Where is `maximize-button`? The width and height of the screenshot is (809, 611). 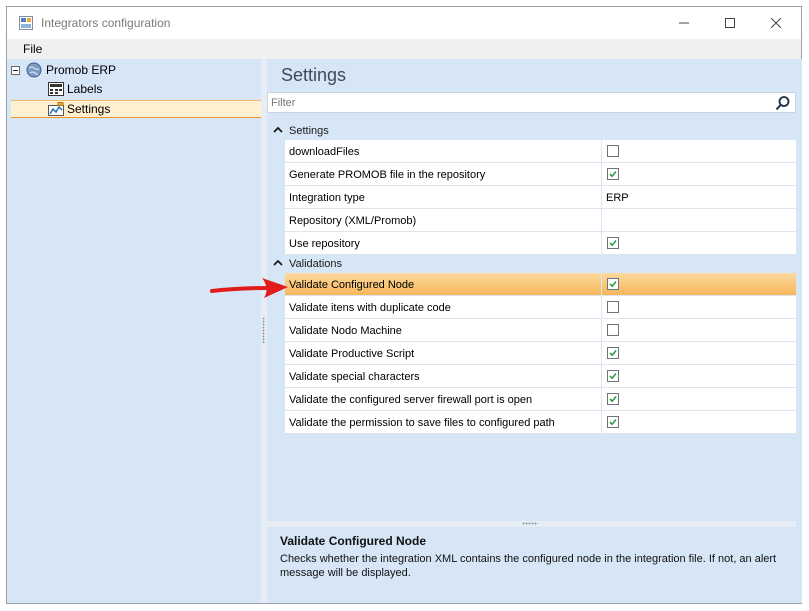
maximize-button is located at coordinates (730, 23).